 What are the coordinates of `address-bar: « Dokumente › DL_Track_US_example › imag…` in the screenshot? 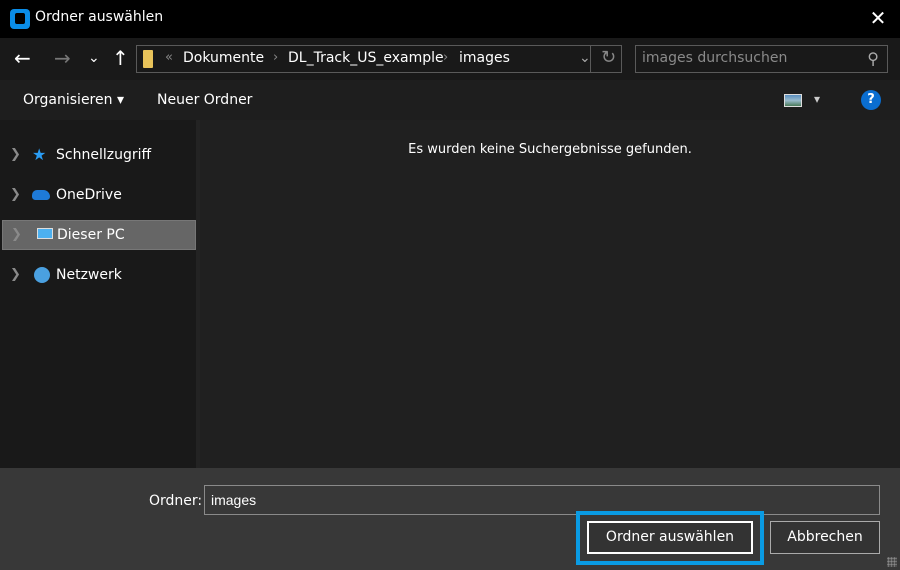 It's located at (379, 59).